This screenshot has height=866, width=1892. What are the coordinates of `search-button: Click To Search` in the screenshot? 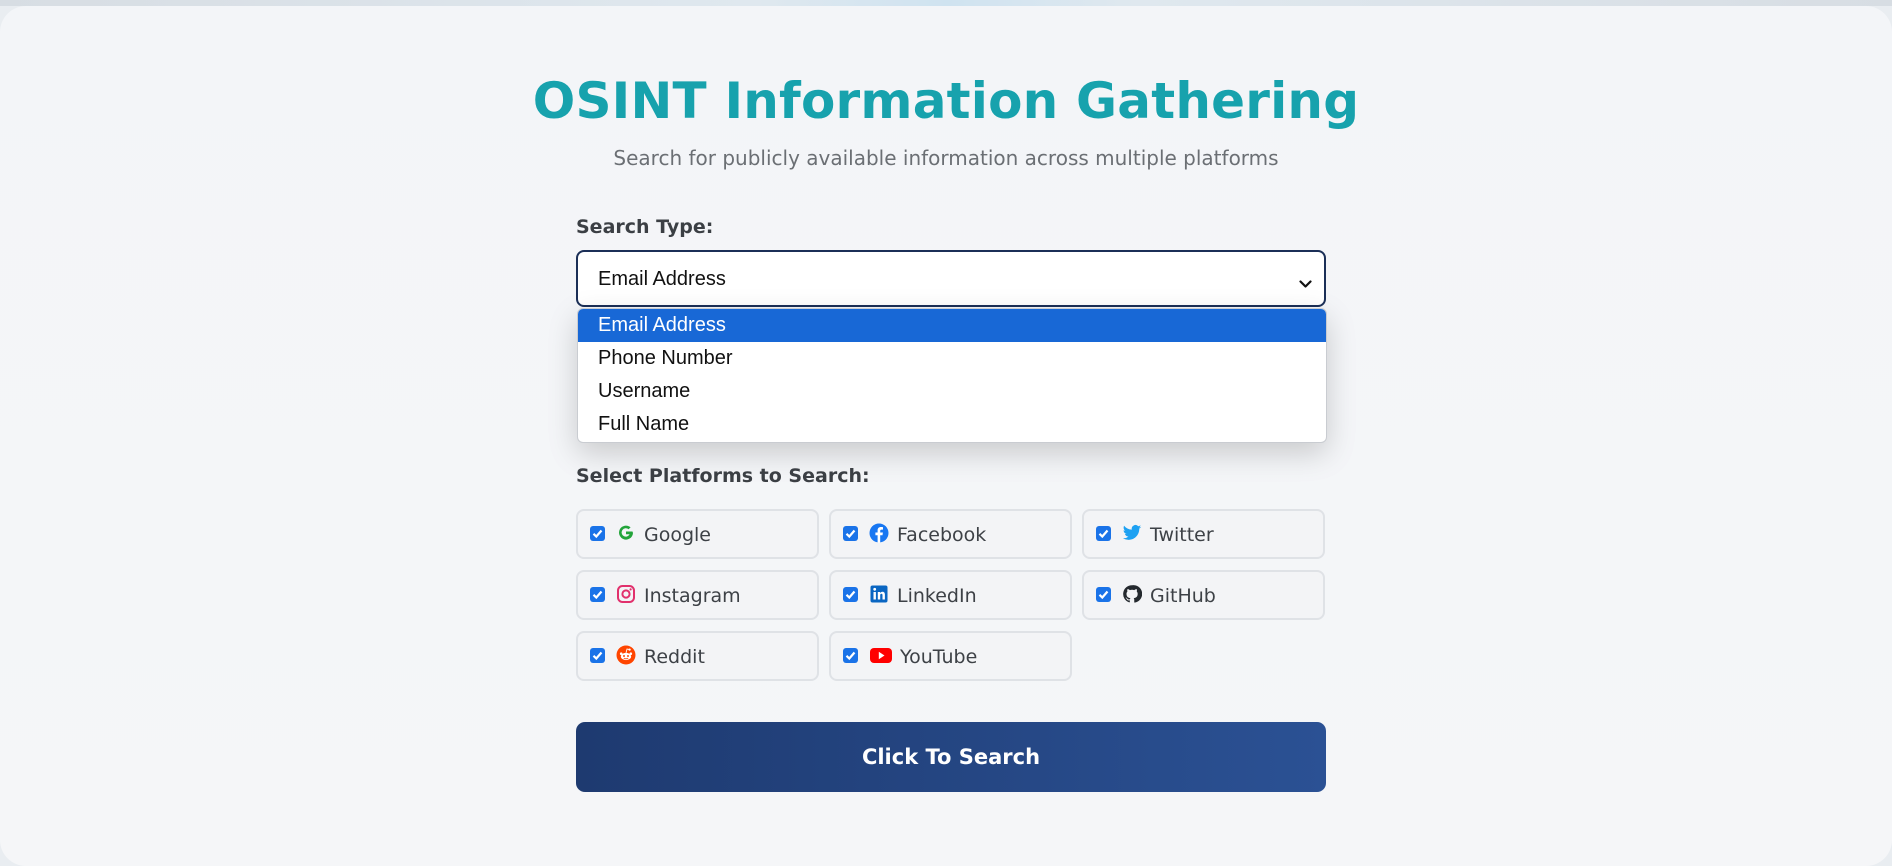 It's located at (951, 757).